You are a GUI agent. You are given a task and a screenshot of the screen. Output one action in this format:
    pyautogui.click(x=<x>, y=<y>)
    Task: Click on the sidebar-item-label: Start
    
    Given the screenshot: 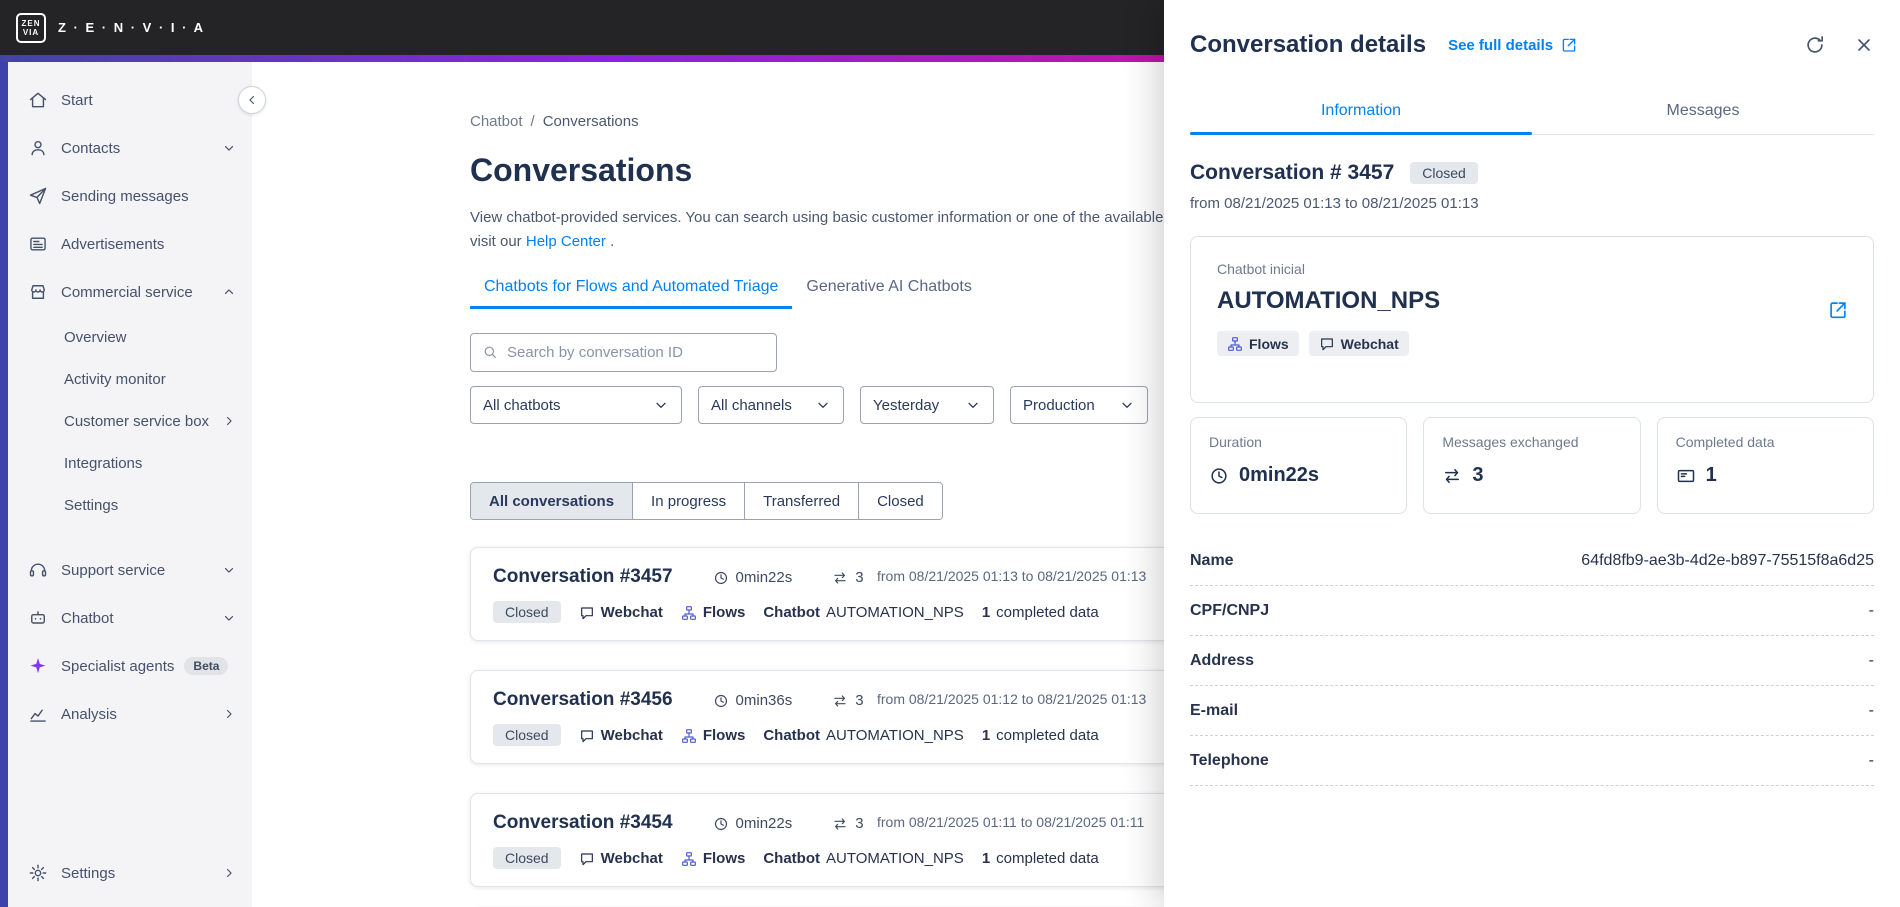 What is the action you would take?
    pyautogui.click(x=77, y=100)
    